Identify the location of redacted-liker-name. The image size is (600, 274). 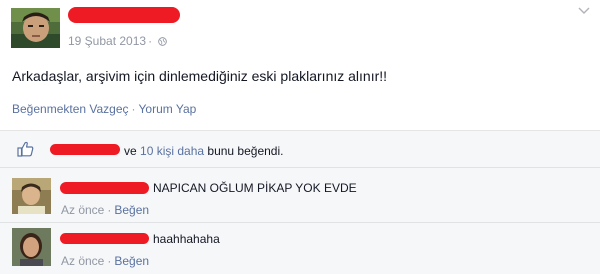
(85, 149).